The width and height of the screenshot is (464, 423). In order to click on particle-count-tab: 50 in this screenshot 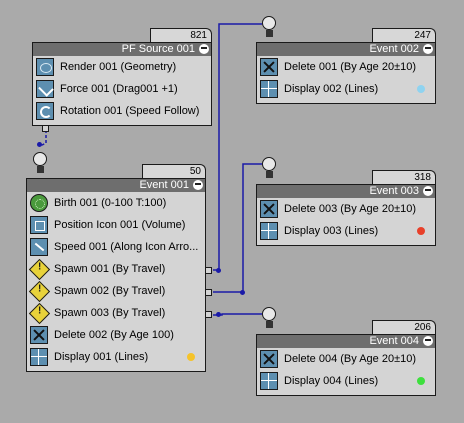, I will do `click(174, 171)`.